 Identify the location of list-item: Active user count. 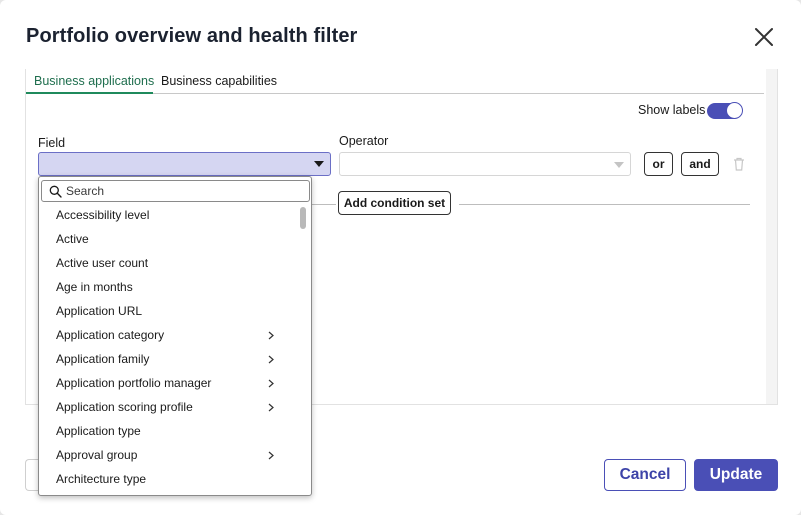
(168, 263).